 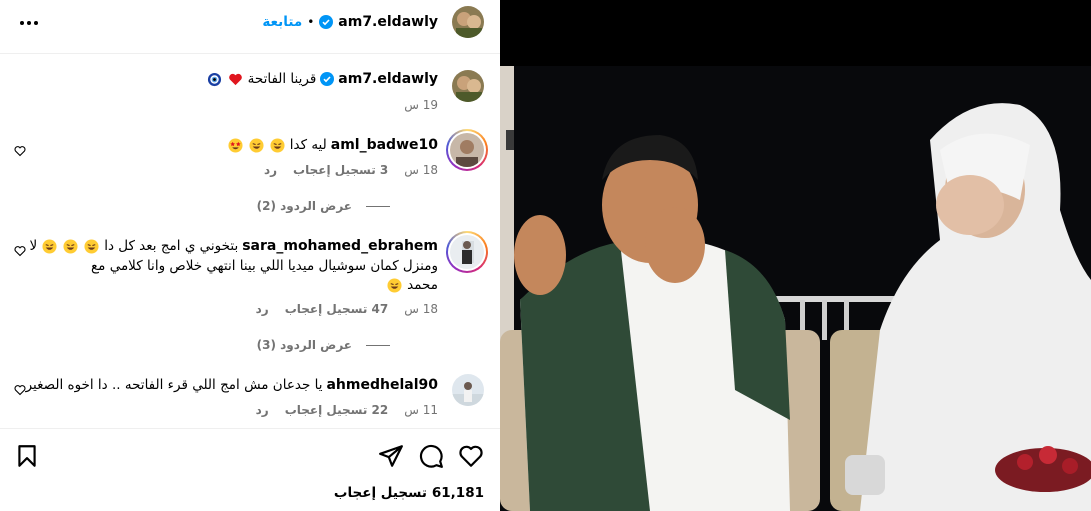 I want to click on comment-meta: 18 س 47 تسجيل إعجاب رد, so click(x=347, y=309).